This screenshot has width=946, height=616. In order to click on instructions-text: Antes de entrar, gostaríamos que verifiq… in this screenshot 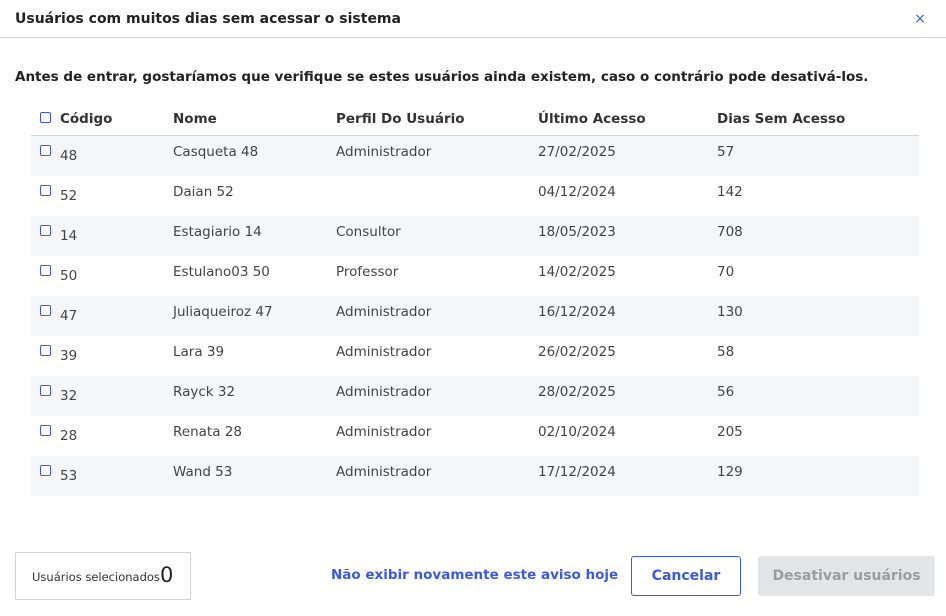, I will do `click(442, 77)`.